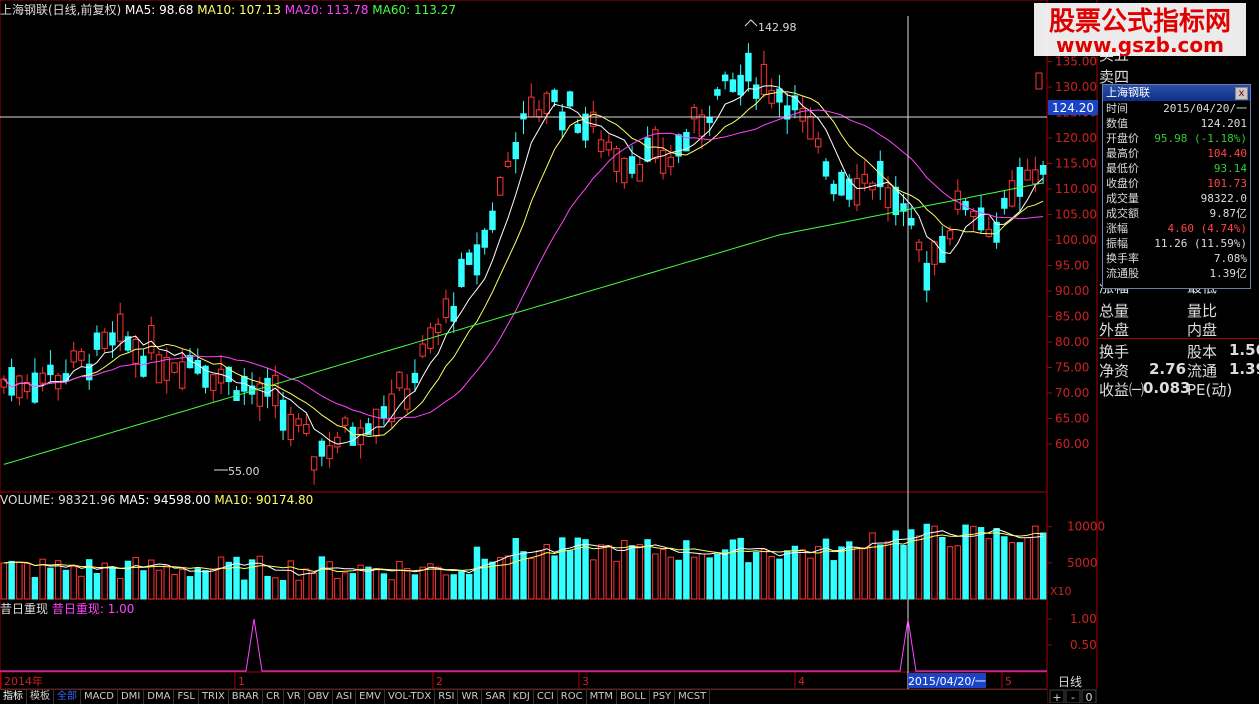 The height and width of the screenshot is (704, 1259). Describe the element at coordinates (1140, 29) in the screenshot. I see `watermark-logo: 股票公式指标网 www.gszb.com` at that location.